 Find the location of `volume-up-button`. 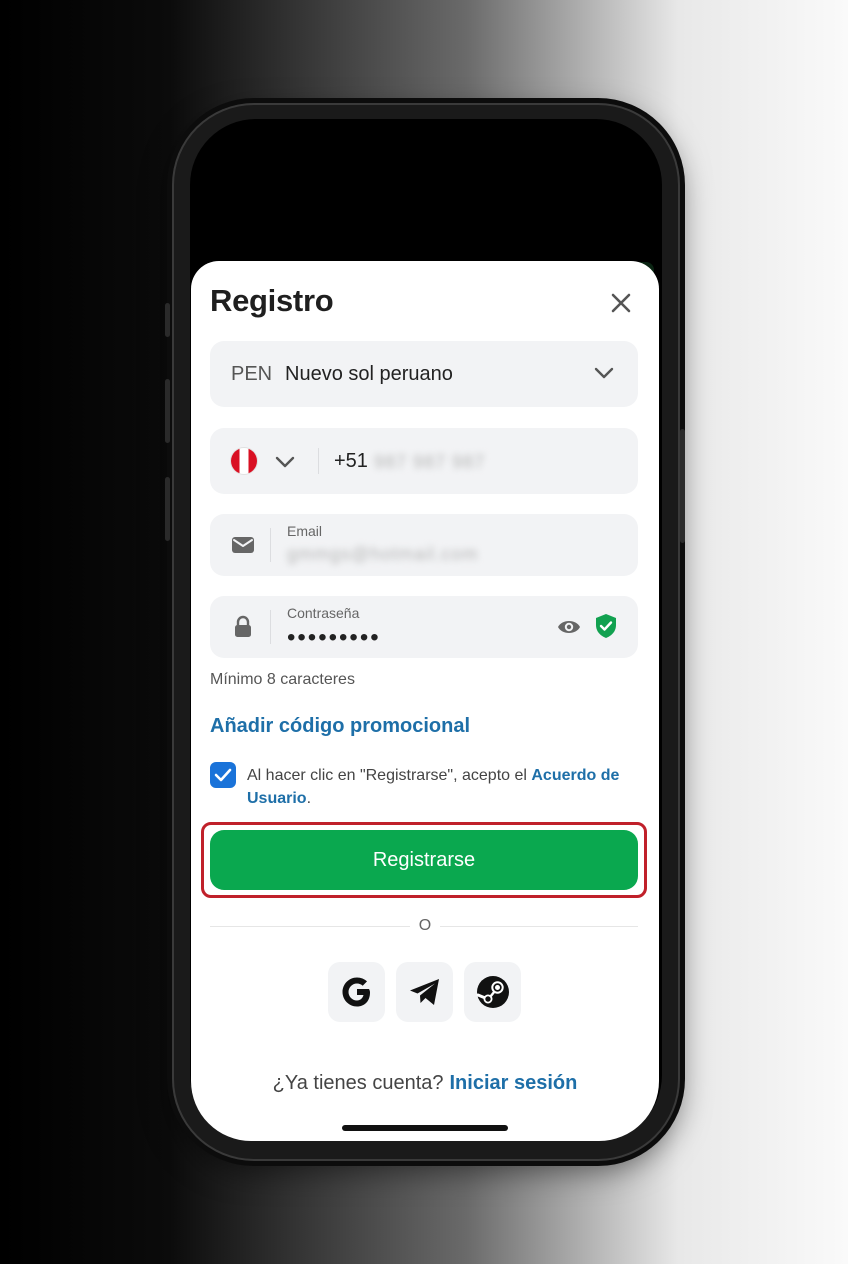

volume-up-button is located at coordinates (167, 411).